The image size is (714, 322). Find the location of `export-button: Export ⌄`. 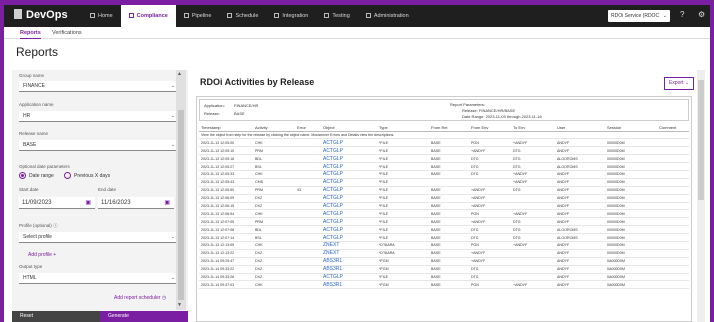

export-button: Export ⌄ is located at coordinates (679, 83).